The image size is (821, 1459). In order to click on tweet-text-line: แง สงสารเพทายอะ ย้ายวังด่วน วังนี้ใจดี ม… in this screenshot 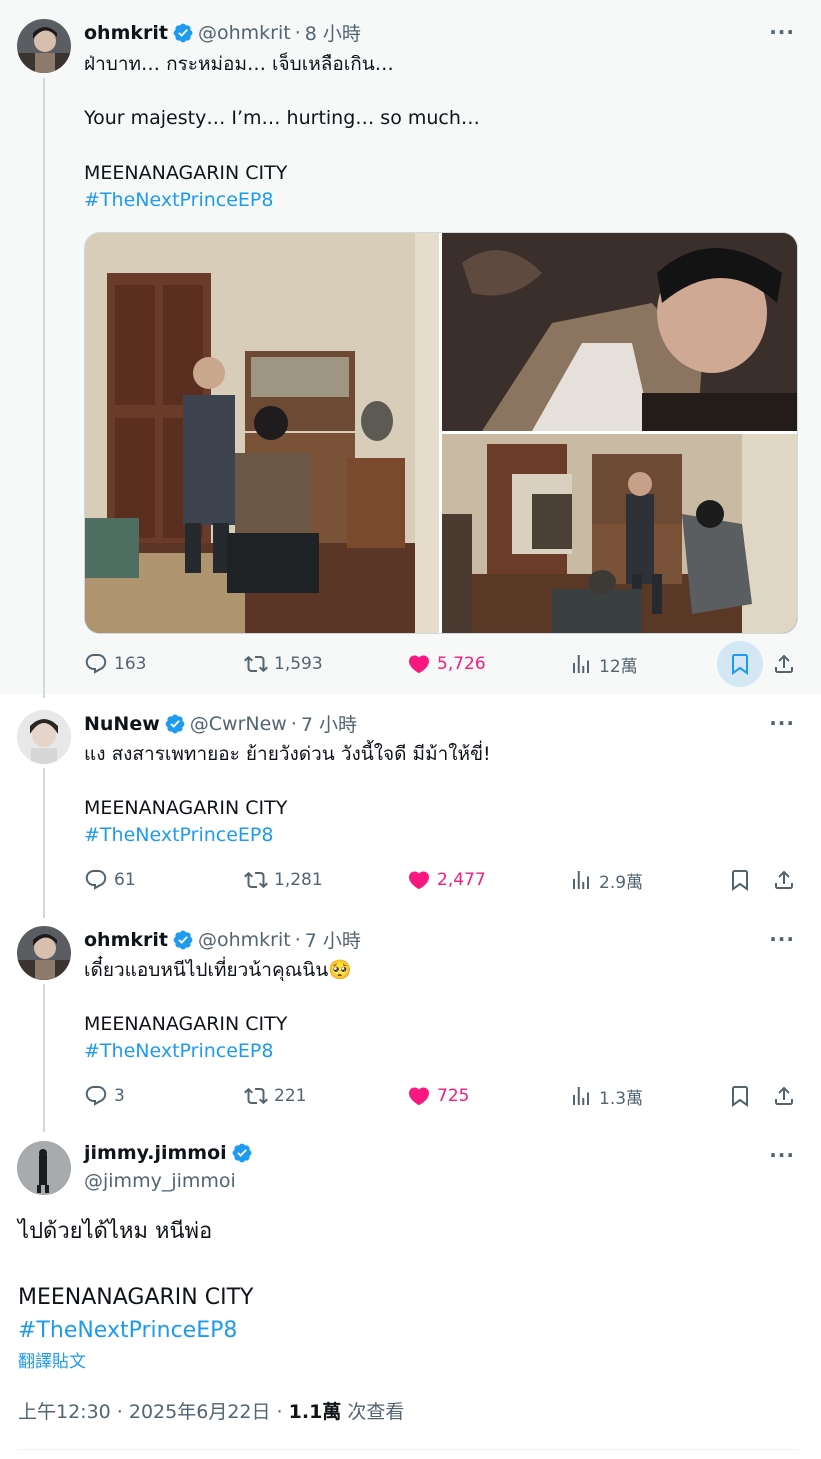, I will do `click(287, 754)`.